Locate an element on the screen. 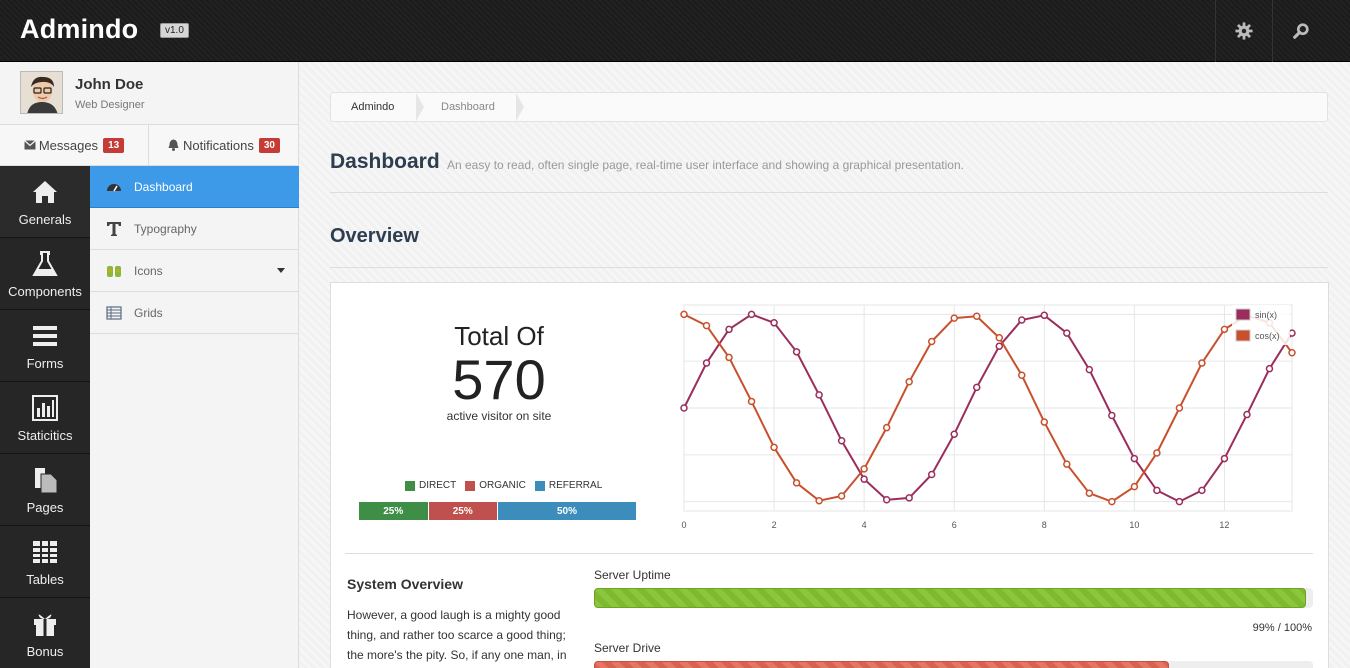  x-tick-label: 12 is located at coordinates (1224, 525).